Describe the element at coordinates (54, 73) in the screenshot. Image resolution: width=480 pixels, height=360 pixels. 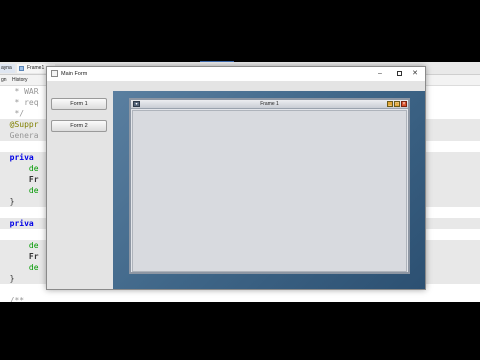
I see `app-icon` at that location.